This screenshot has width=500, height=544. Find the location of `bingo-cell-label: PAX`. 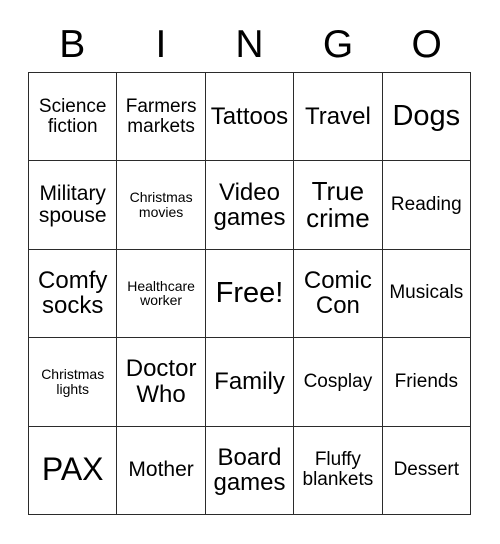

bingo-cell-label: PAX is located at coordinates (72, 469).